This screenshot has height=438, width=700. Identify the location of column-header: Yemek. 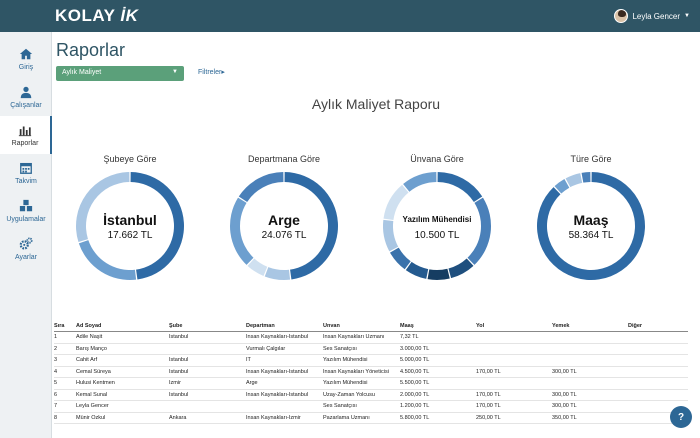
(590, 326).